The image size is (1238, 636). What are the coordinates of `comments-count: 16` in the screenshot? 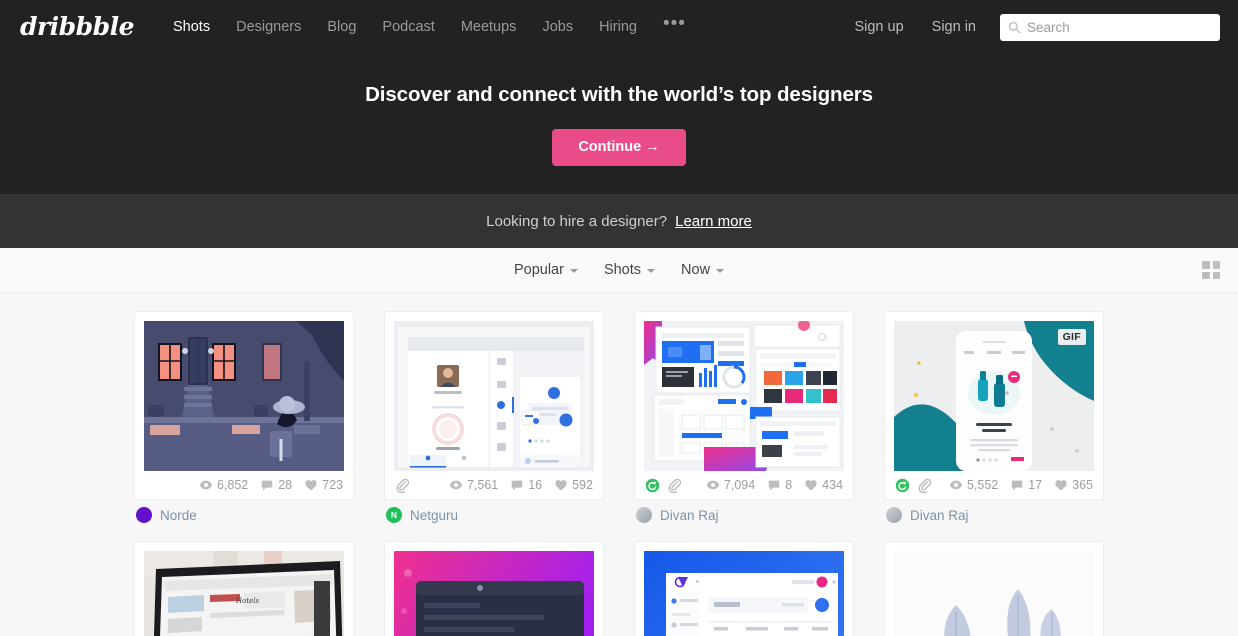 It's located at (535, 485).